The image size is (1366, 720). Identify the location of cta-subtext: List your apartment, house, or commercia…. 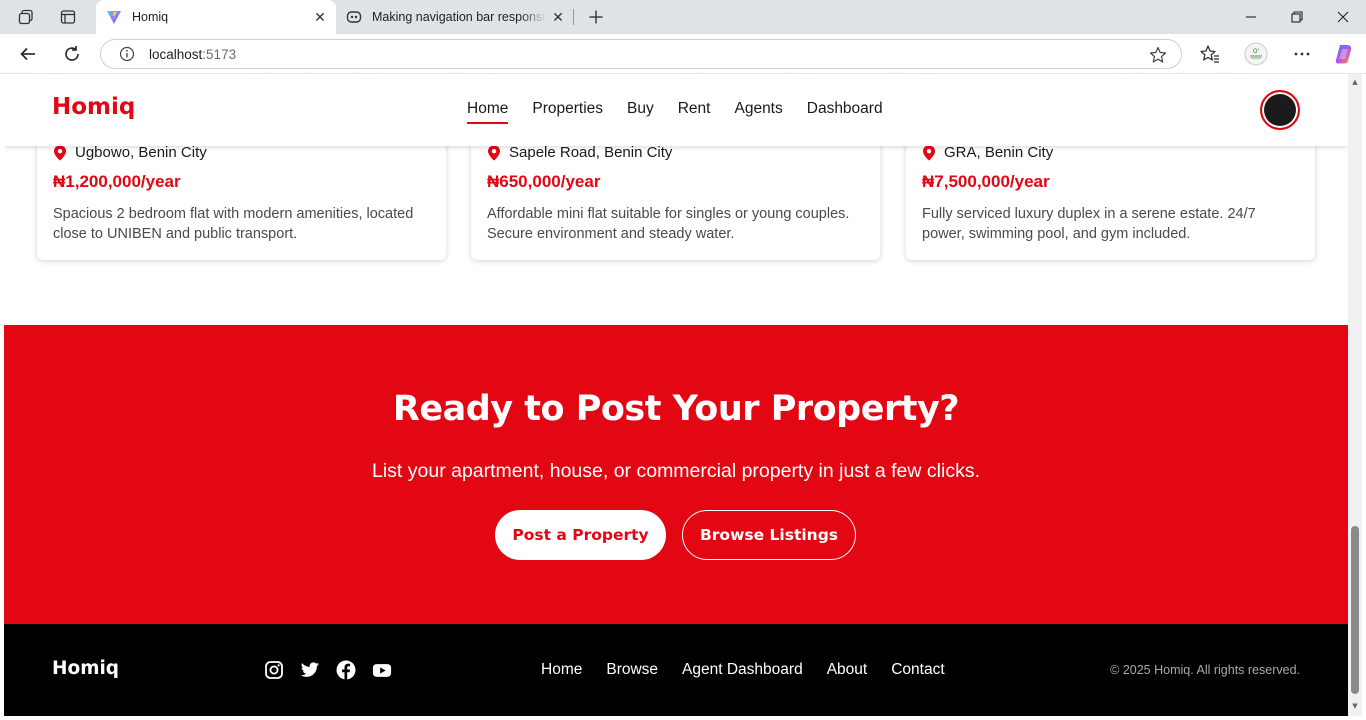
(676, 471).